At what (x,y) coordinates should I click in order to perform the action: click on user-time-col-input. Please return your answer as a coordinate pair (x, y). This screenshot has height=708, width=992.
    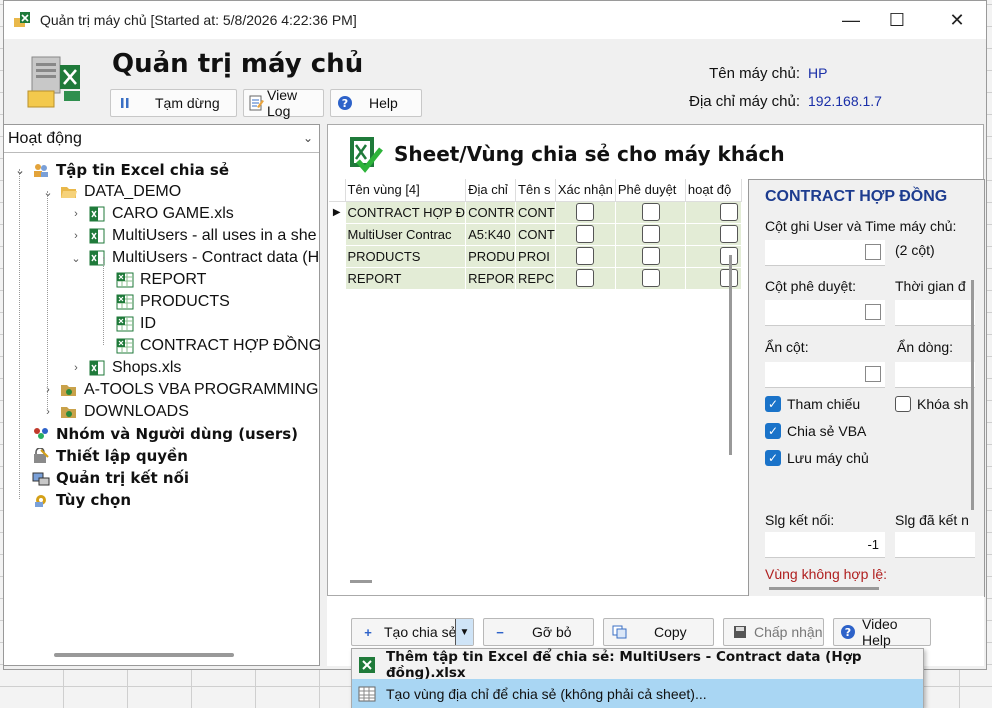
    Looking at the image, I should click on (825, 253).